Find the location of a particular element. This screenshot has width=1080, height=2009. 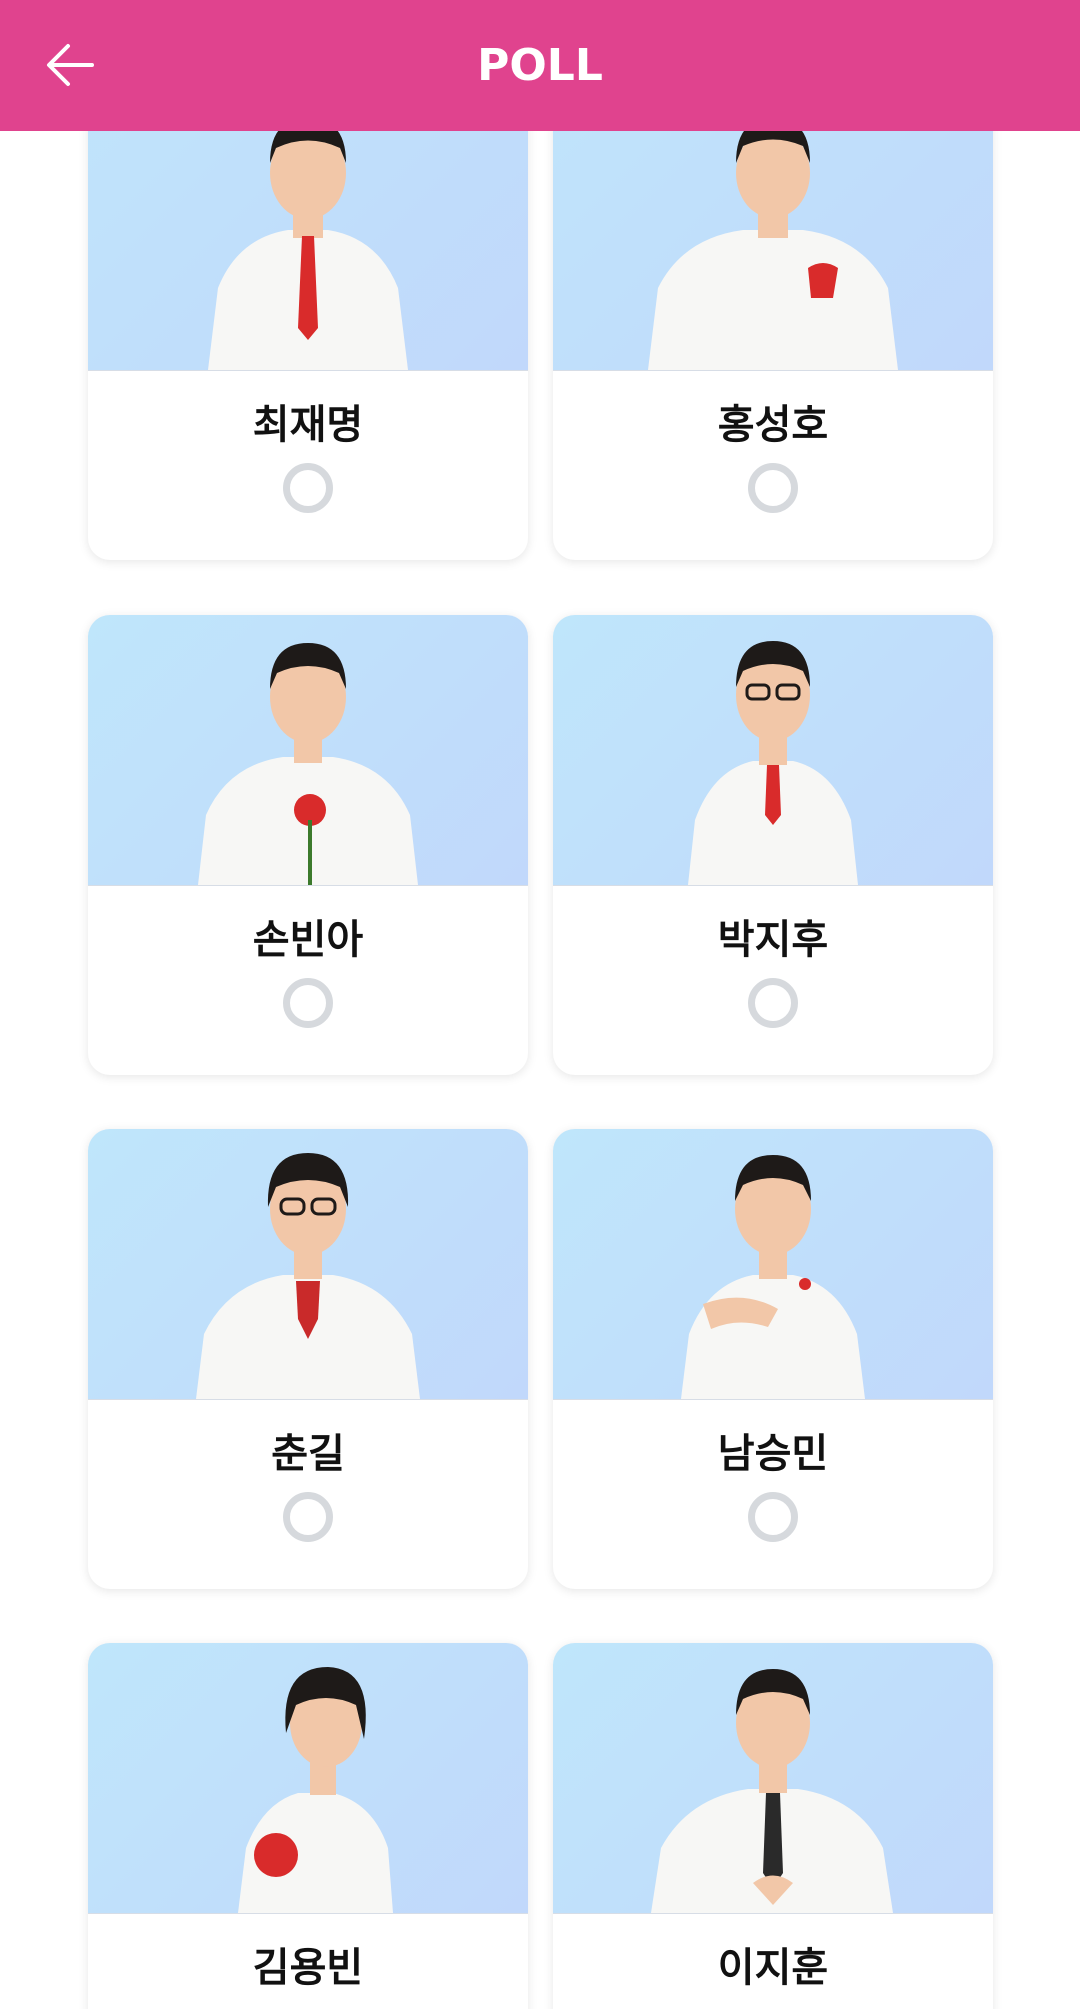

page-title: POLL is located at coordinates (540, 65).